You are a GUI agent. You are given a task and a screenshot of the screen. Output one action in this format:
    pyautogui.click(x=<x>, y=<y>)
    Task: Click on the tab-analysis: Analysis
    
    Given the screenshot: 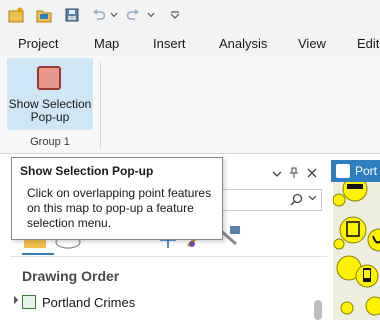 What is the action you would take?
    pyautogui.click(x=243, y=43)
    